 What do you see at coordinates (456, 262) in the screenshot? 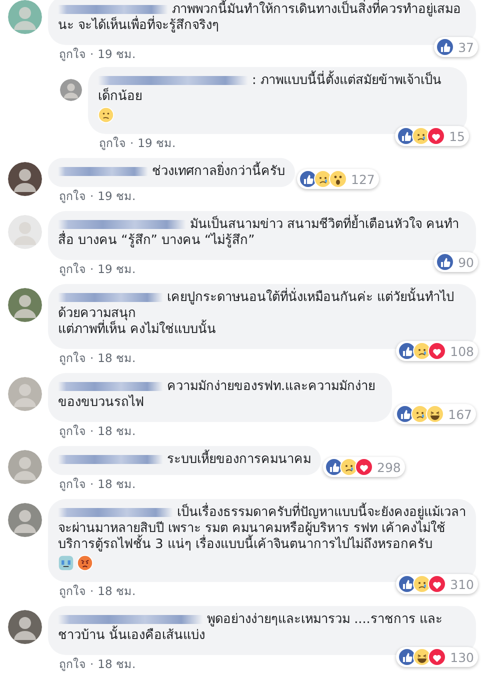
I see `reaction-count-badge: 90` at bounding box center [456, 262].